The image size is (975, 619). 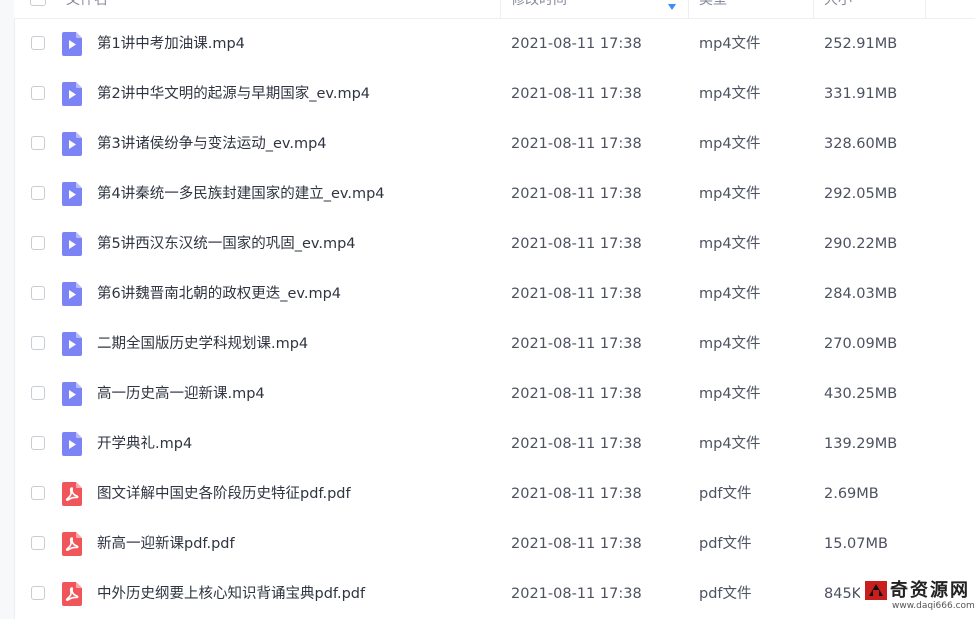 What do you see at coordinates (861, 194) in the screenshot?
I see `file-size: 292.05MB` at bounding box center [861, 194].